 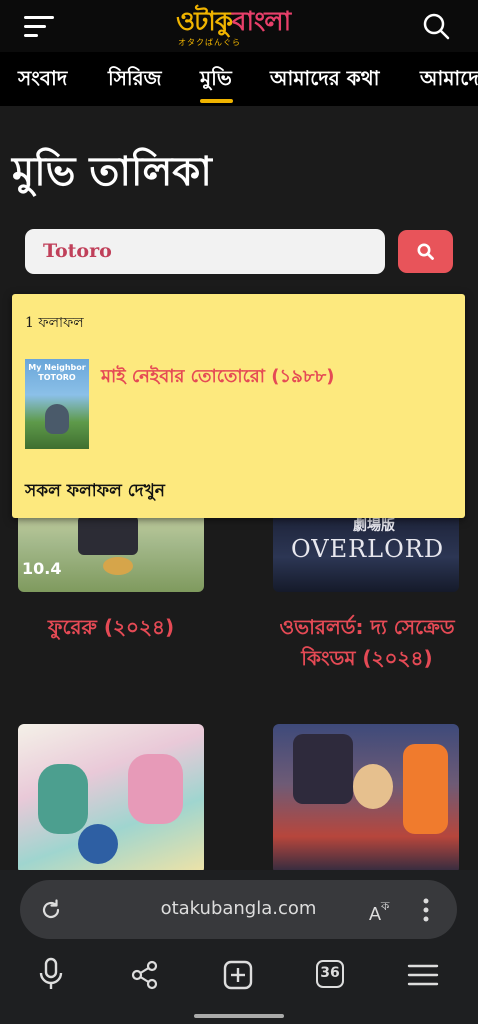 I want to click on site-logo: ওটাকুবাংলা オタクばんぐら, so click(x=241, y=29).